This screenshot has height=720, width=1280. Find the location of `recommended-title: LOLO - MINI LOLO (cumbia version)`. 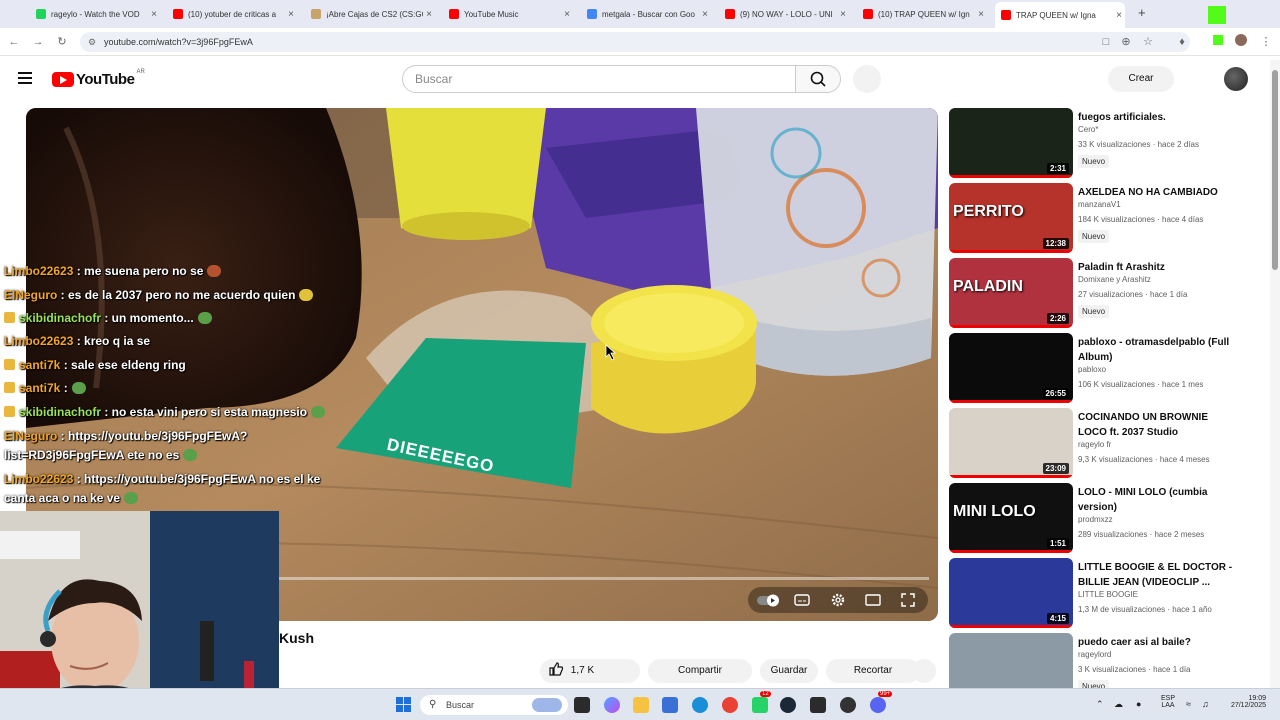

recommended-title: LOLO - MINI LOLO (cumbia version) is located at coordinates (1158, 500).